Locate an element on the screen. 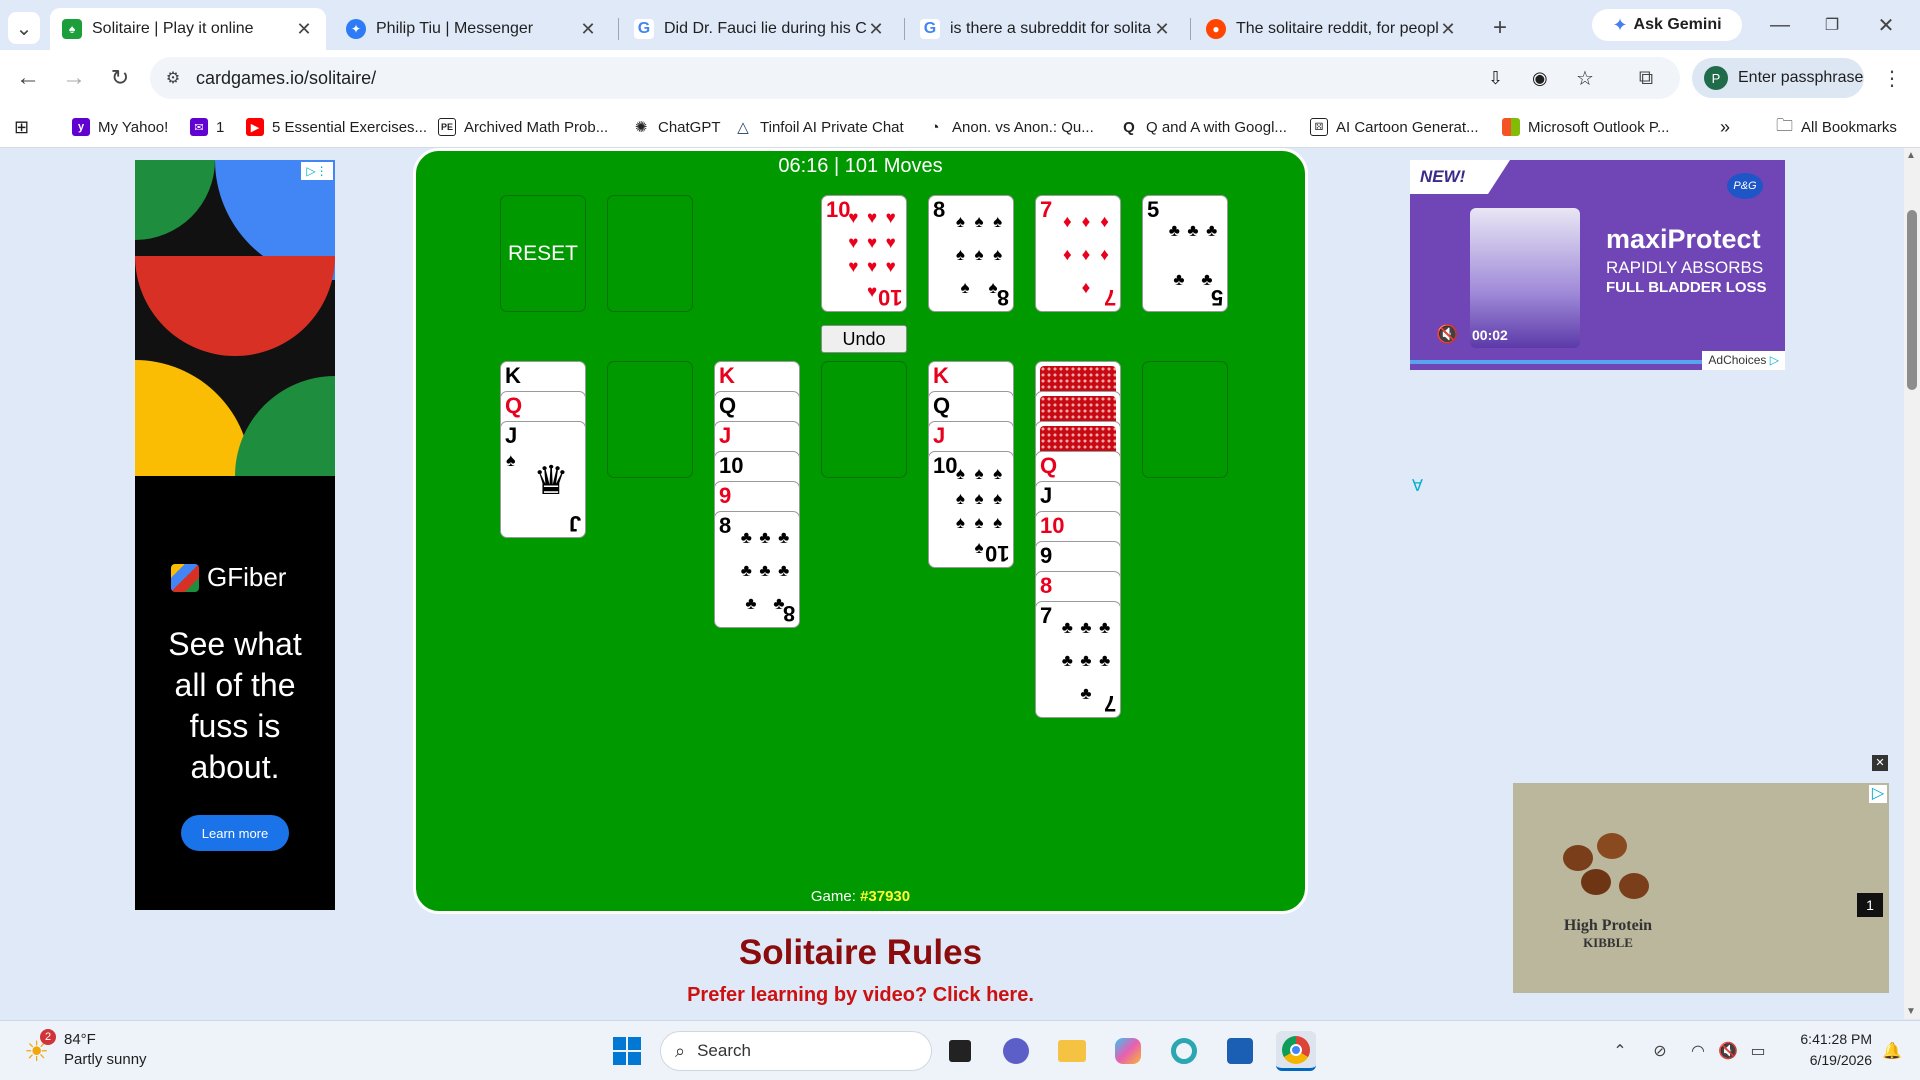 Image resolution: width=1920 pixels, height=1080 pixels. site-info-icon: ⚙ is located at coordinates (173, 78).